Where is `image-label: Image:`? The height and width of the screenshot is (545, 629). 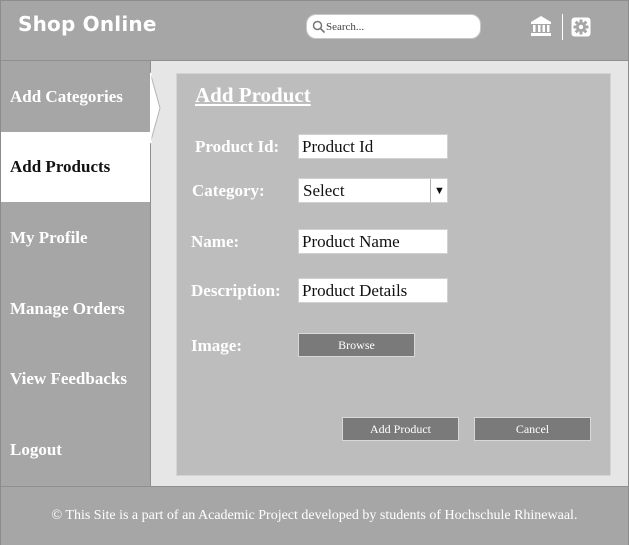 image-label: Image: is located at coordinates (216, 345).